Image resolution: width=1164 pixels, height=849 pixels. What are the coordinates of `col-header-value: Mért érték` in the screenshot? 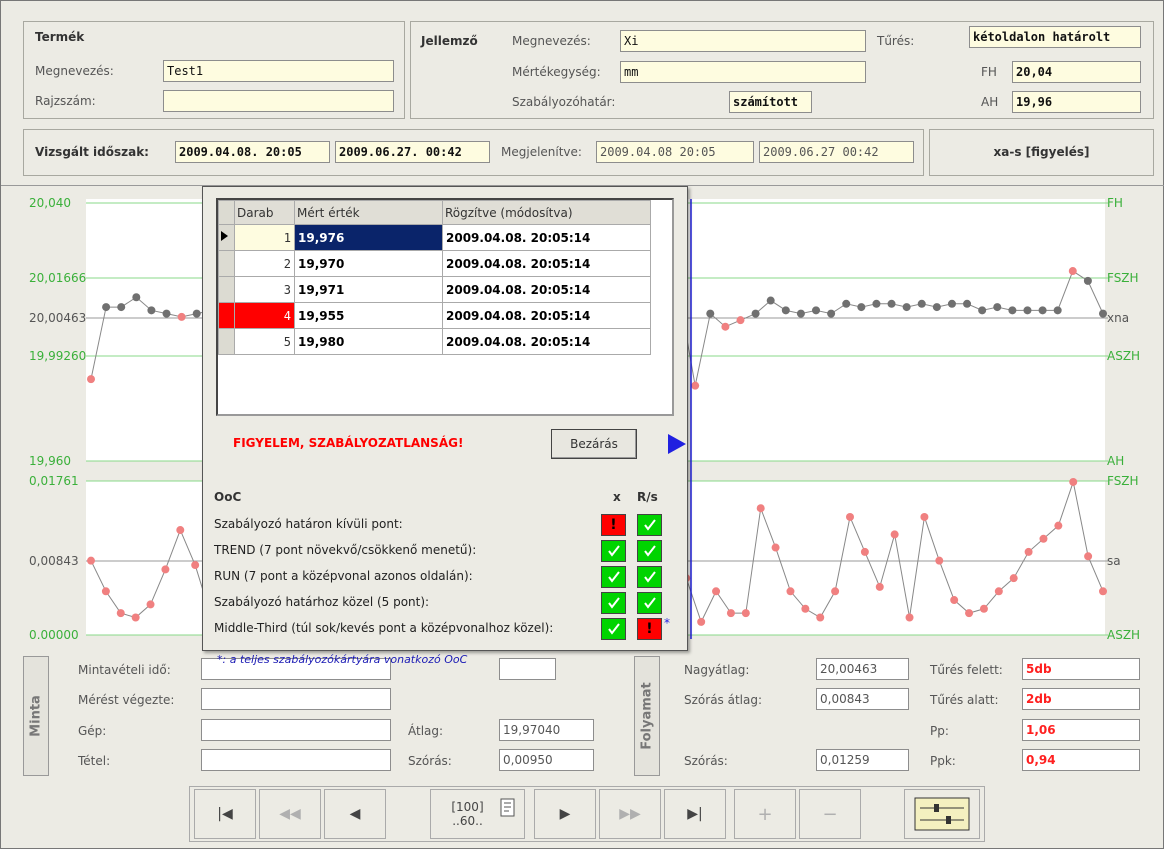 It's located at (368, 212).